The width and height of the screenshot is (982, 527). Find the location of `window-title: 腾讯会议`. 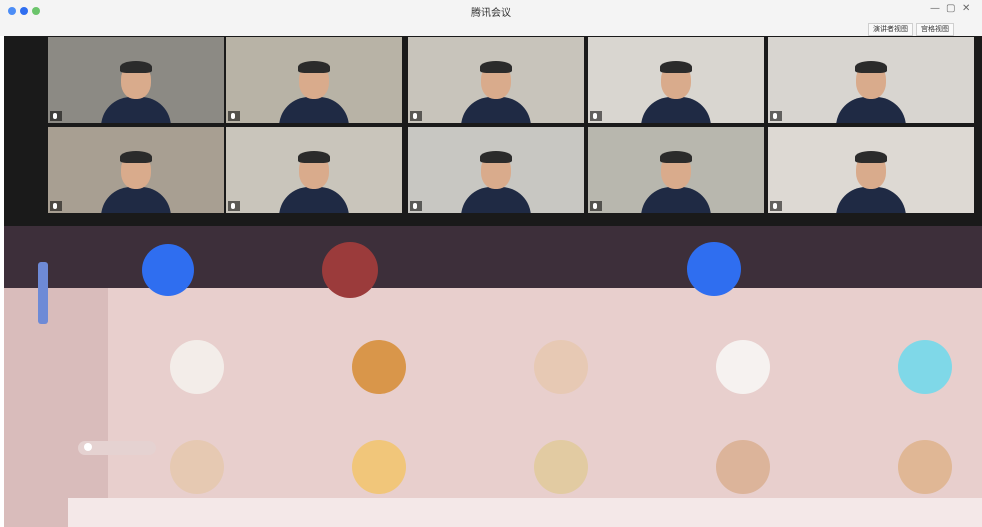

window-title: 腾讯会议 is located at coordinates (491, 13).